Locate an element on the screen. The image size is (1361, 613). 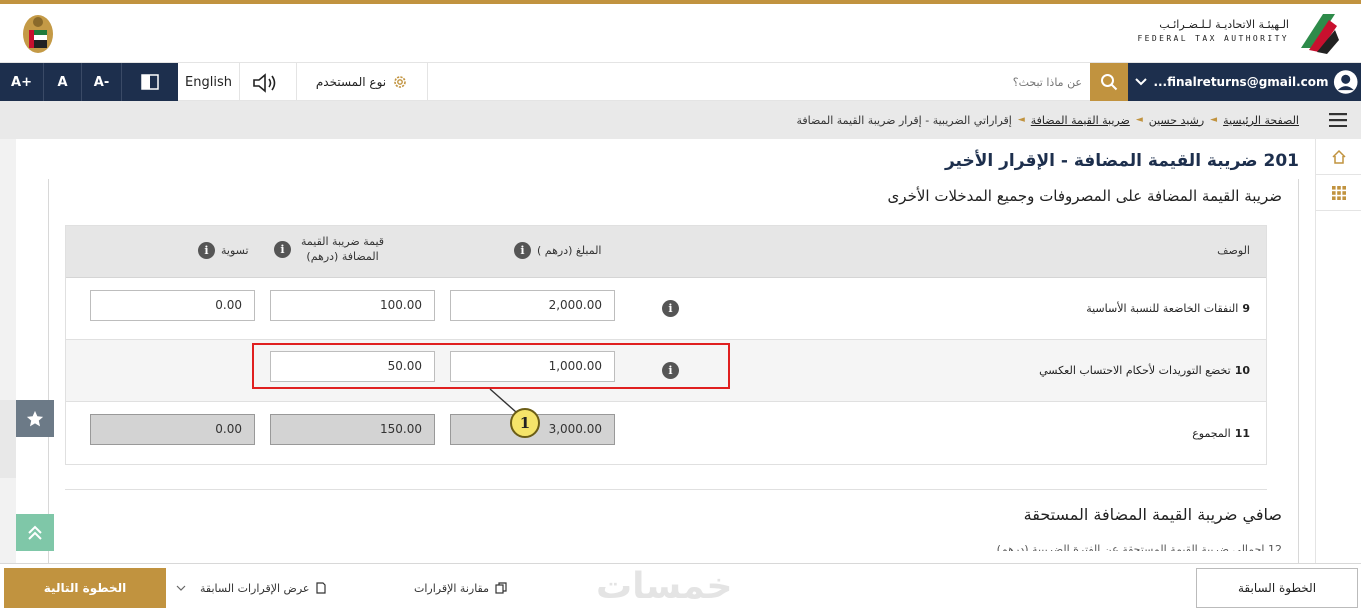
compare-returns-label: مقارنة الإقرارات is located at coordinates (452, 588).